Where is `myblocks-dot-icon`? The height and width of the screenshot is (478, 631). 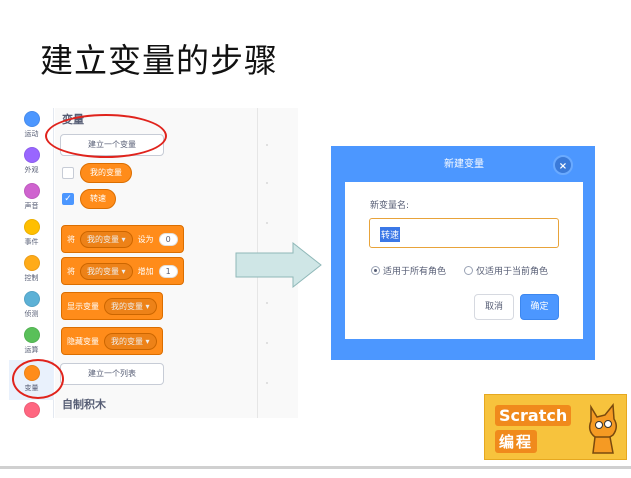 myblocks-dot-icon is located at coordinates (31, 410).